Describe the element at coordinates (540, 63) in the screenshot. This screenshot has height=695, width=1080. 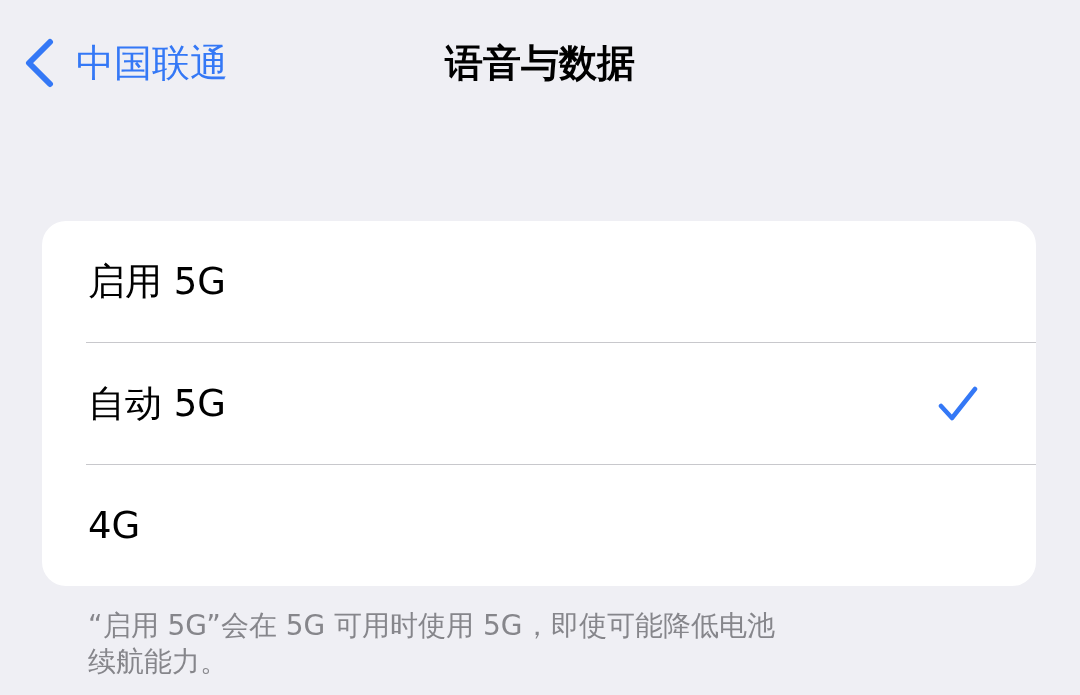
I see `page-title: 语音与数据` at that location.